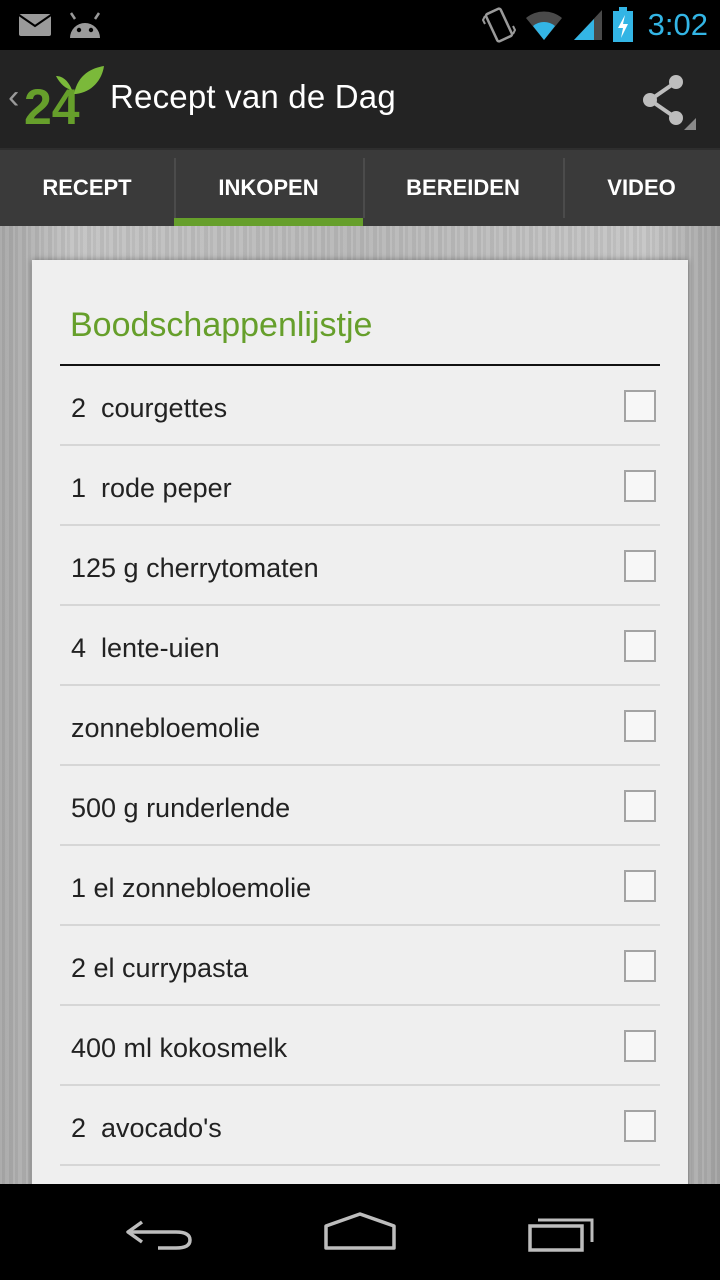 This screenshot has height=1280, width=720. I want to click on list-item: 500 g runderlende, so click(360, 806).